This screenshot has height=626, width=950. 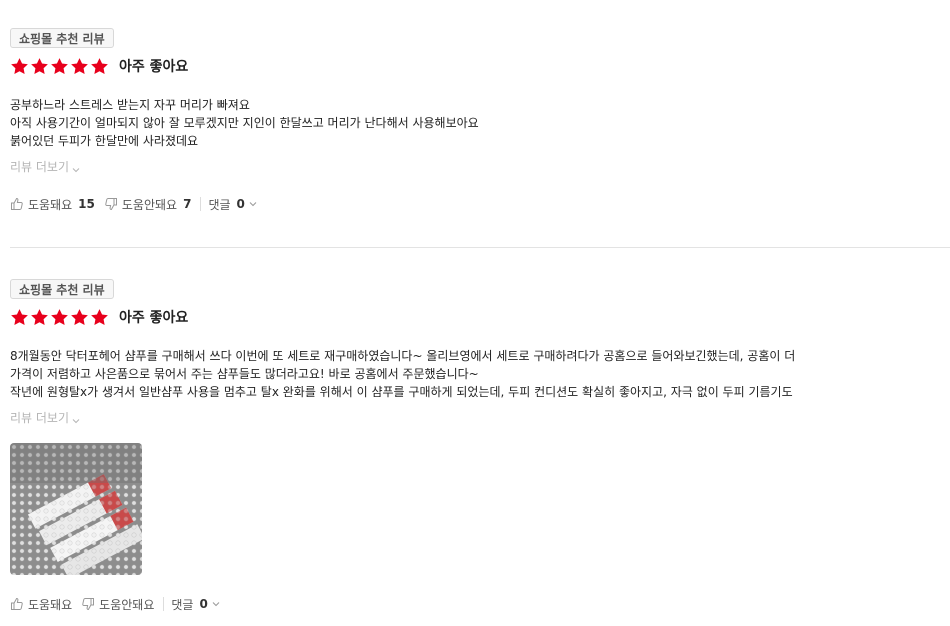 I want to click on review-photo, so click(x=76, y=509).